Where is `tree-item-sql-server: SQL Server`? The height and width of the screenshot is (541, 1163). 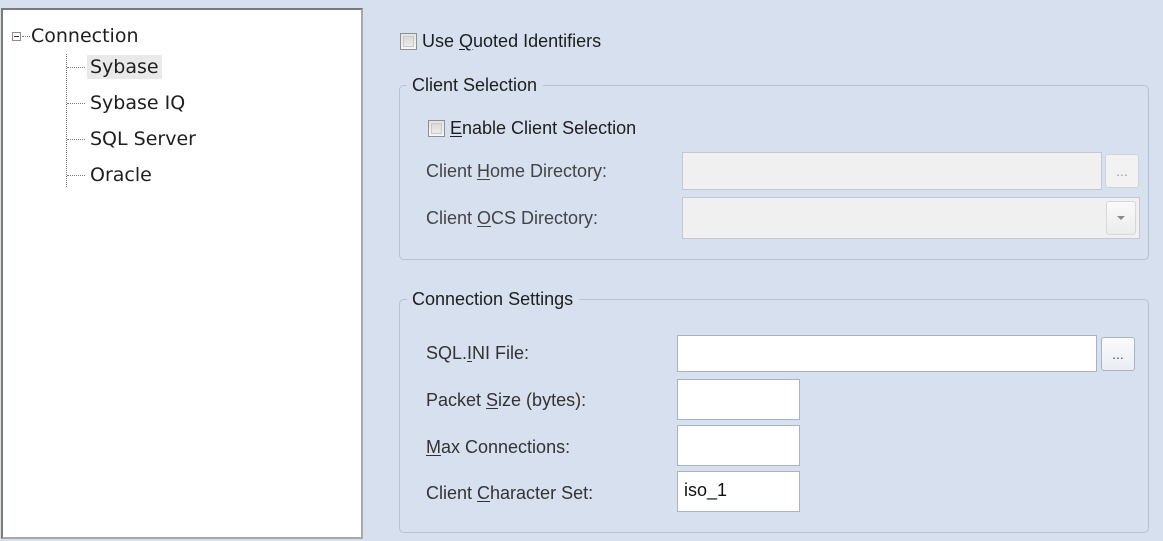 tree-item-sql-server: SQL Server is located at coordinates (143, 139).